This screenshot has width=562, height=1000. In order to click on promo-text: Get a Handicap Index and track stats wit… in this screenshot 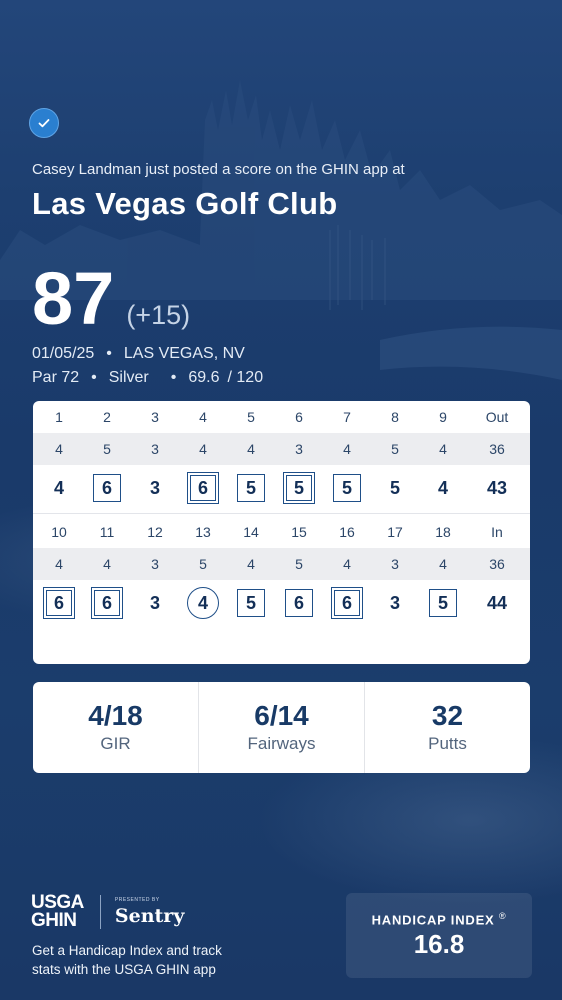, I will do `click(127, 960)`.